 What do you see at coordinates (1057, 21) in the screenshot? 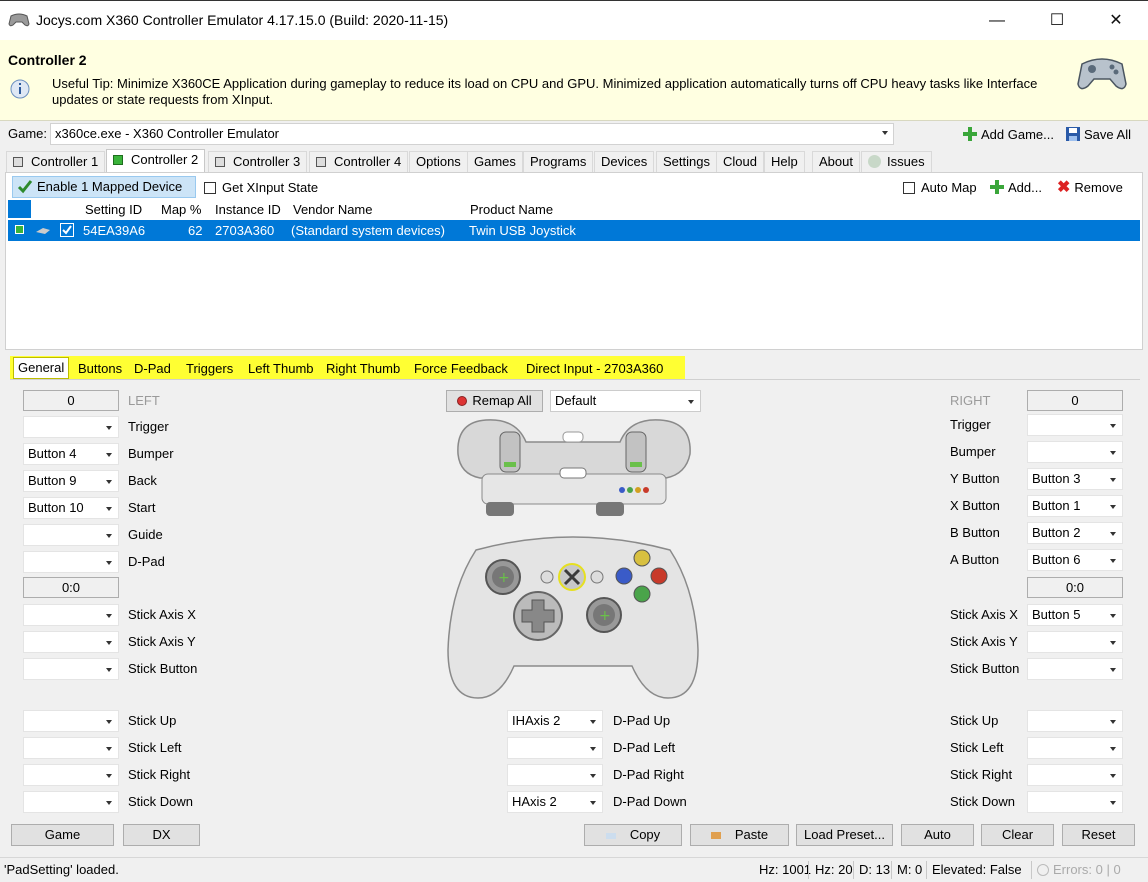
I see `maximize-button: ☐` at bounding box center [1057, 21].